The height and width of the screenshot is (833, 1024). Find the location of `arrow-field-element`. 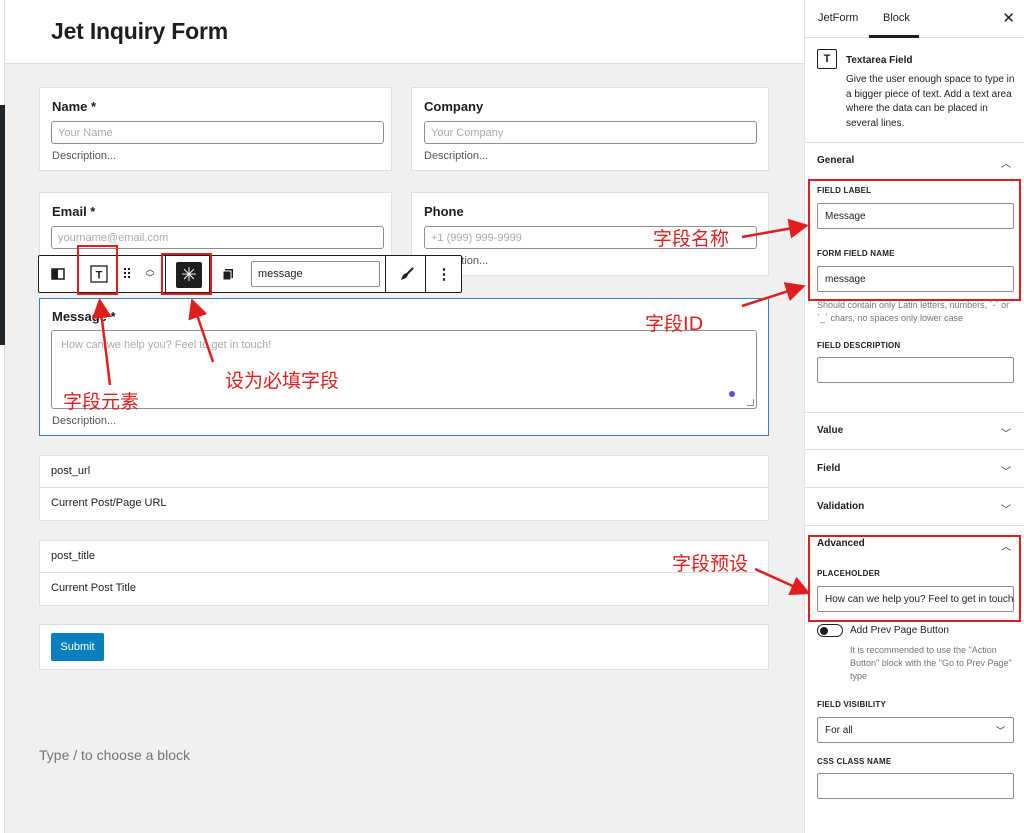

arrow-field-element is located at coordinates (101, 342).